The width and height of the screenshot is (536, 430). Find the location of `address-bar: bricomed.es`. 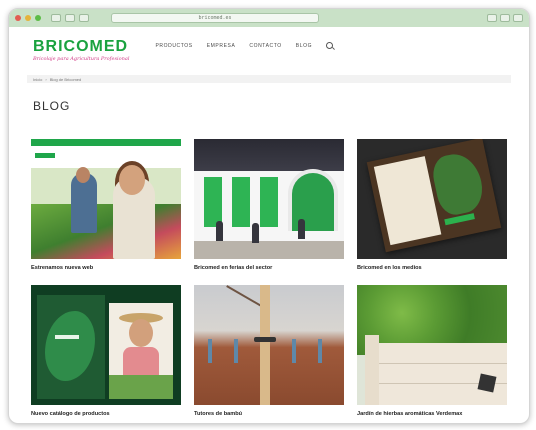

address-bar: bricomed.es is located at coordinates (215, 18).